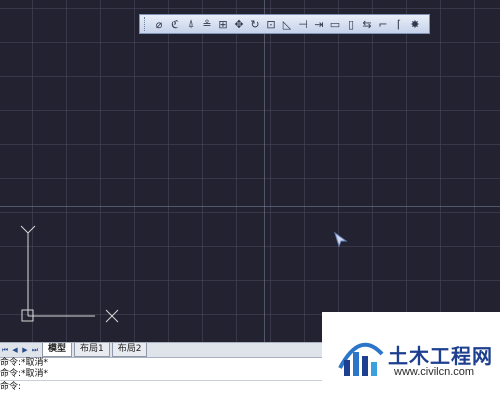  Describe the element at coordinates (69, 274) in the screenshot. I see `ucs-icon` at that location.